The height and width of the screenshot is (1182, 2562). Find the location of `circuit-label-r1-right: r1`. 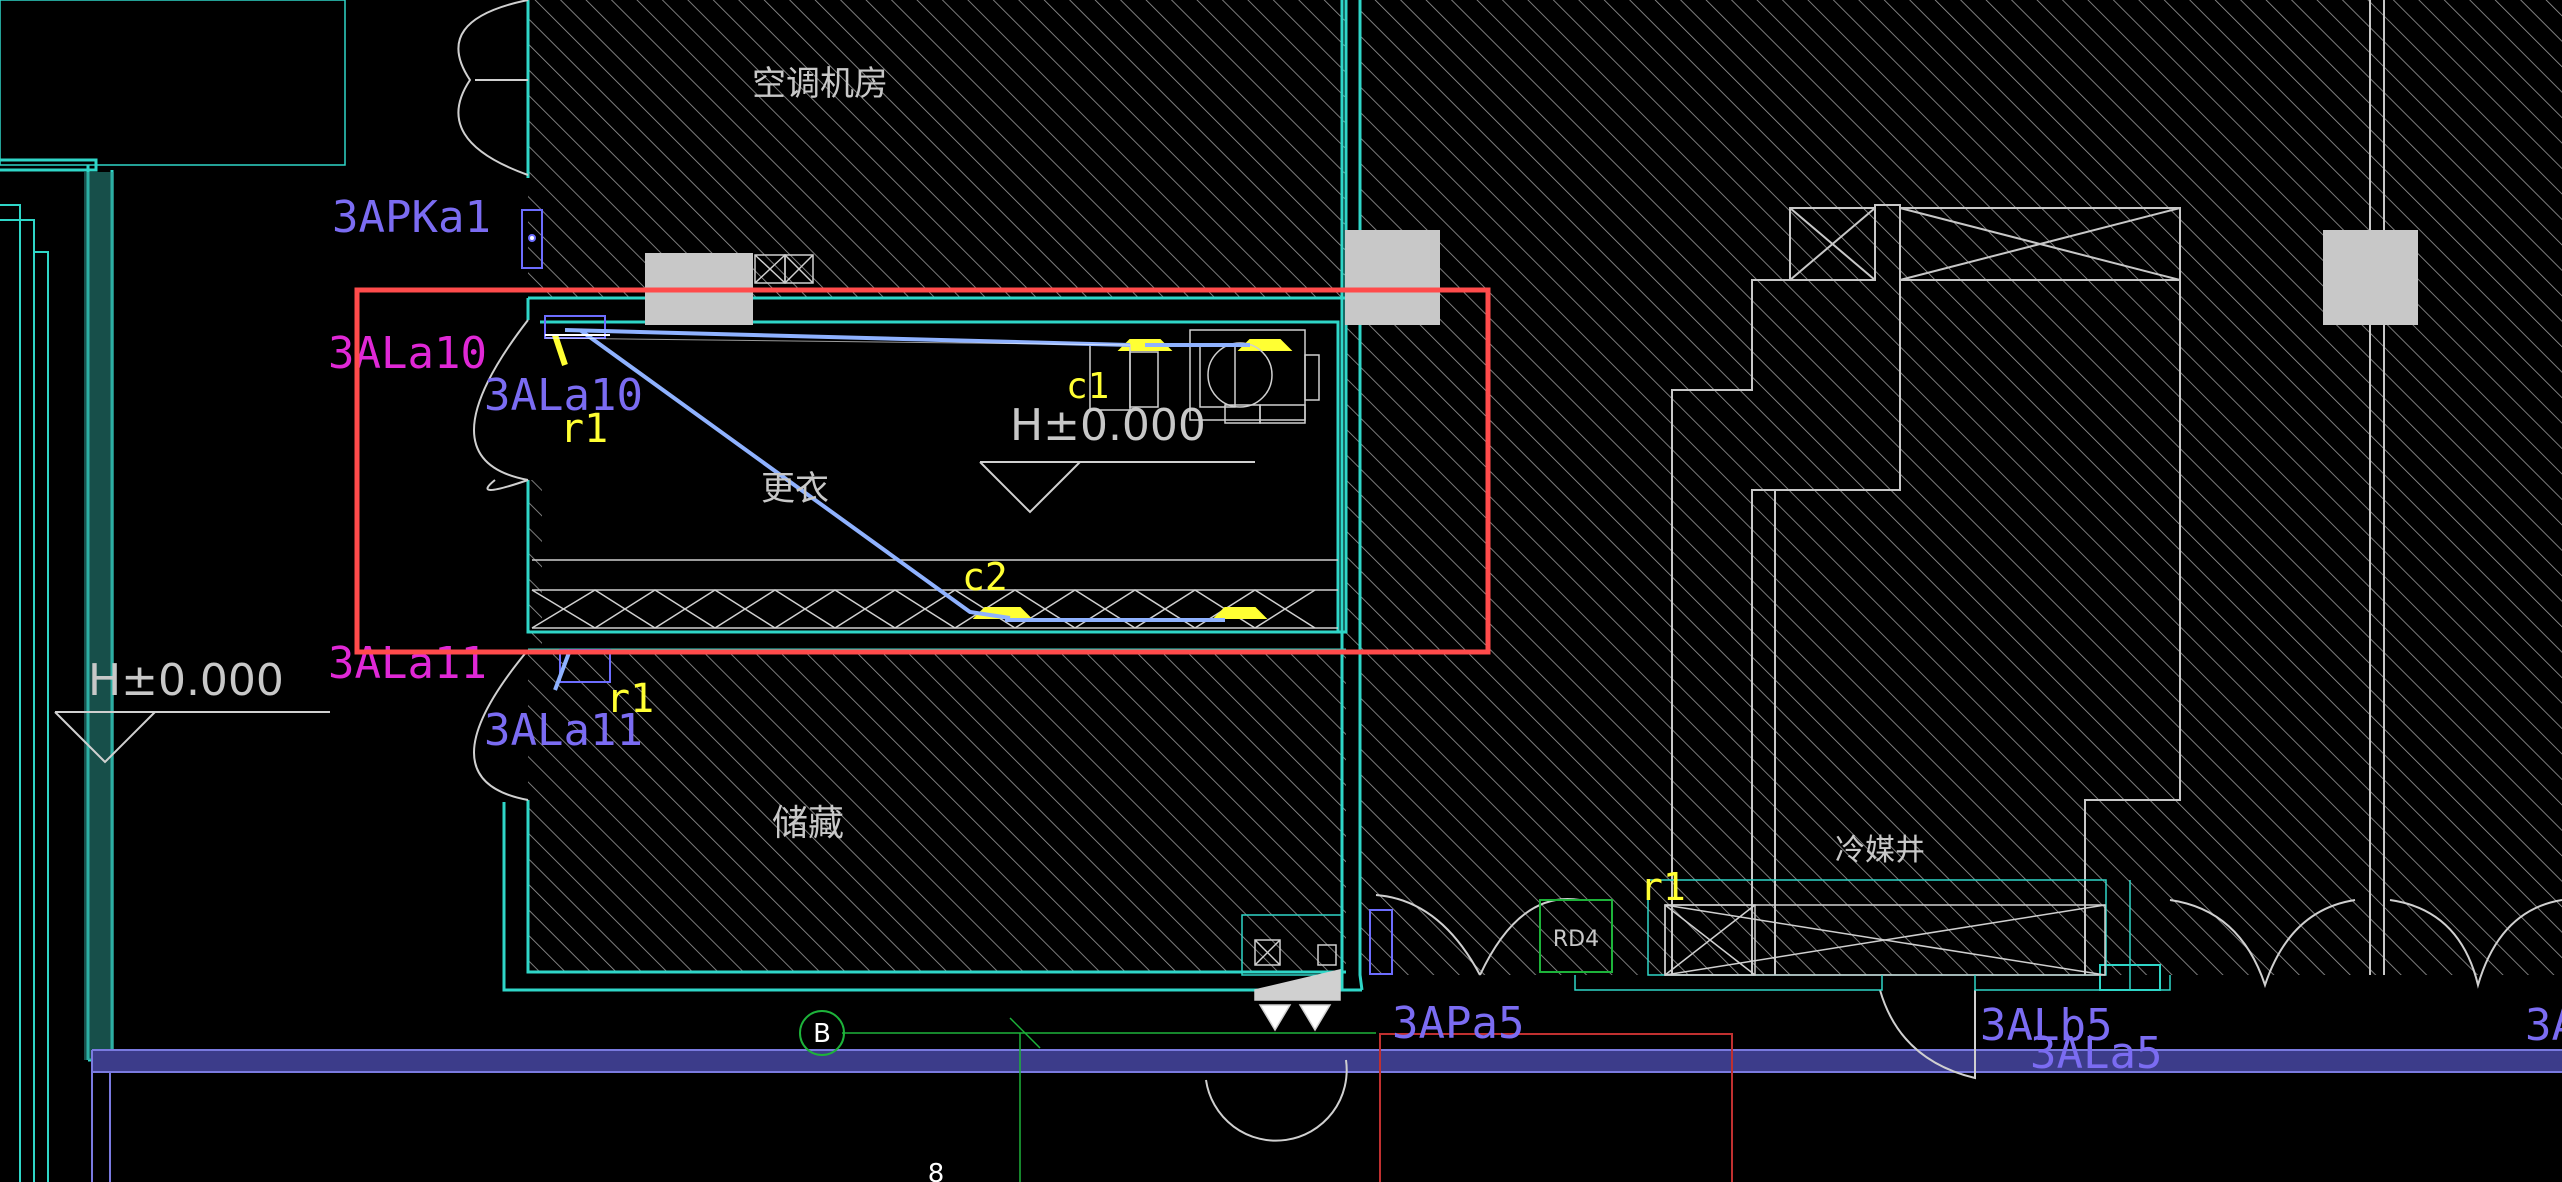

circuit-label-r1-right: r1 is located at coordinates (1663, 887).